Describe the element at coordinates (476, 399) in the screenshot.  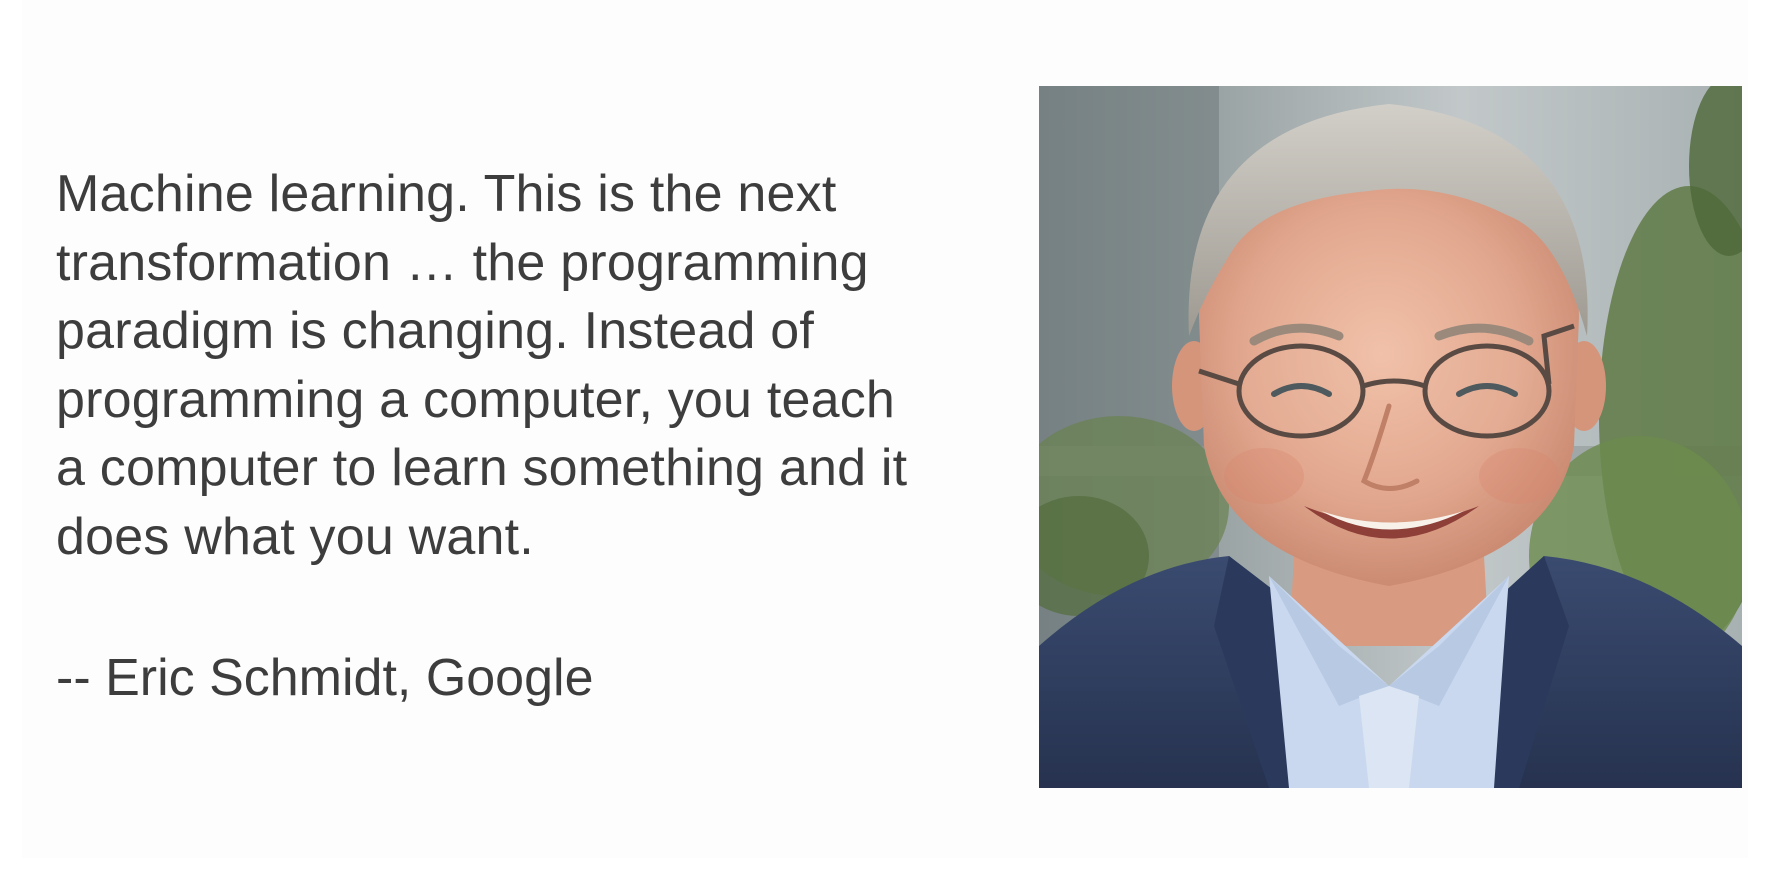
I see `quote-line-4: programming a computer, you teach` at that location.